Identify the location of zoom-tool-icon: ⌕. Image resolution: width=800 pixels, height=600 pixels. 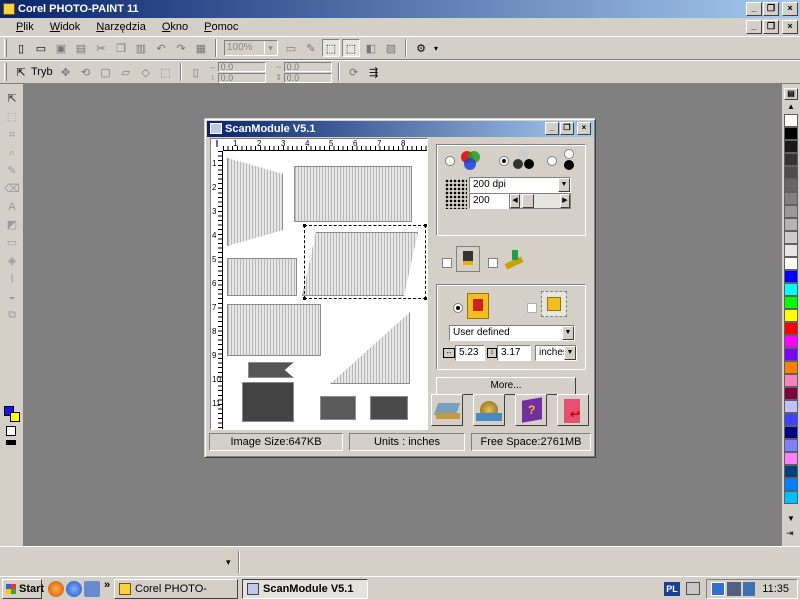
(12, 153).